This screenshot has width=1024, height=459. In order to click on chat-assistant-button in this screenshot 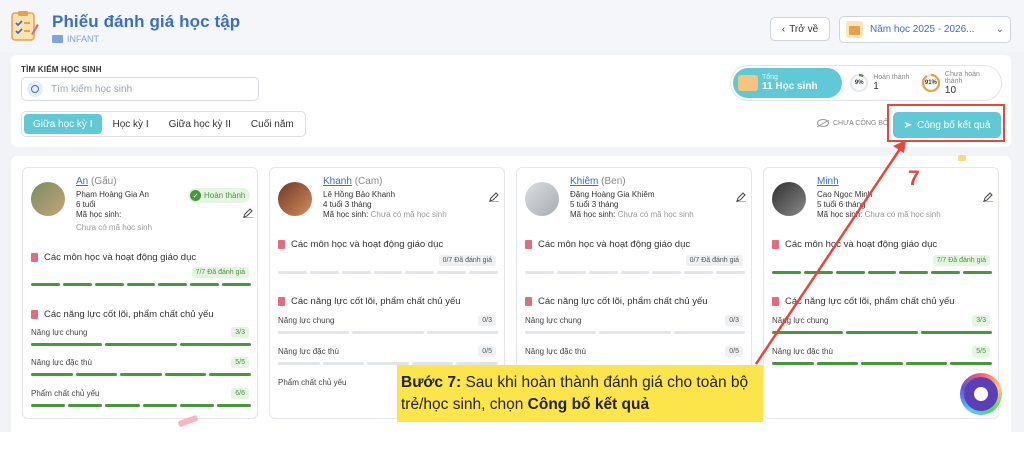, I will do `click(981, 394)`.